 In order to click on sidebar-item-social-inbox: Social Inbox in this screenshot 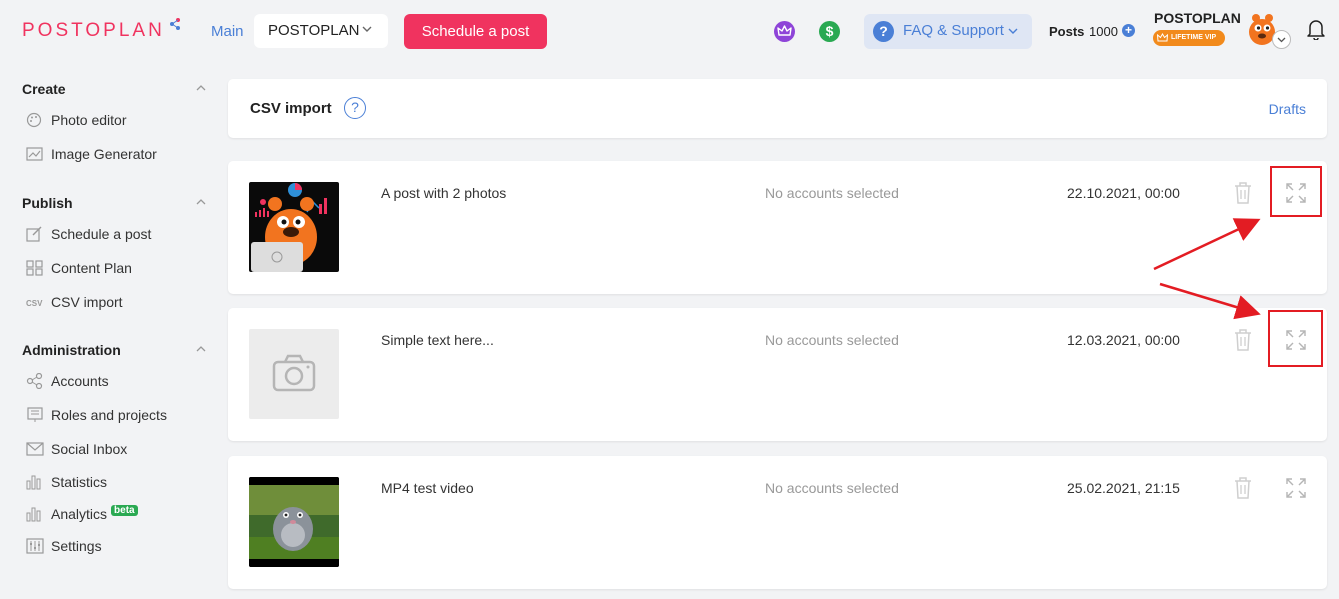, I will do `click(76, 449)`.